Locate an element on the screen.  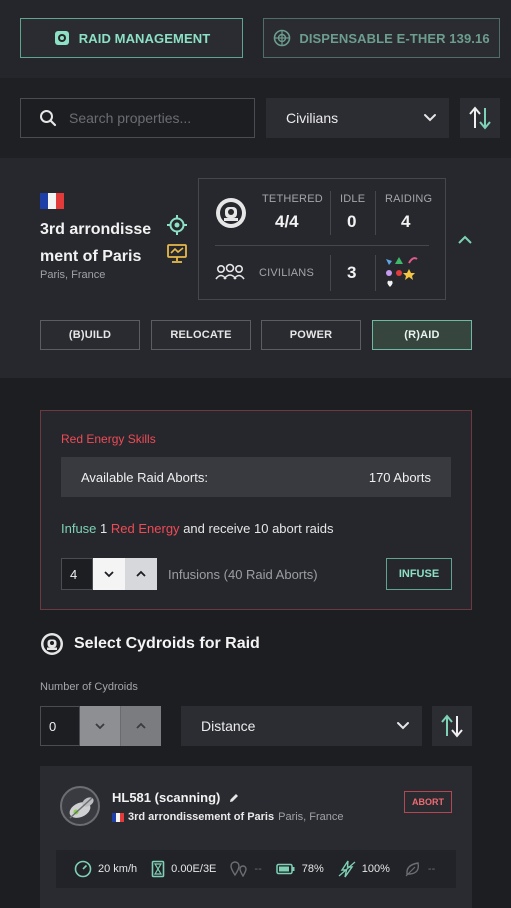
dispensable-ether-button: DISPENSABLE E-THER 139.16 is located at coordinates (381, 38).